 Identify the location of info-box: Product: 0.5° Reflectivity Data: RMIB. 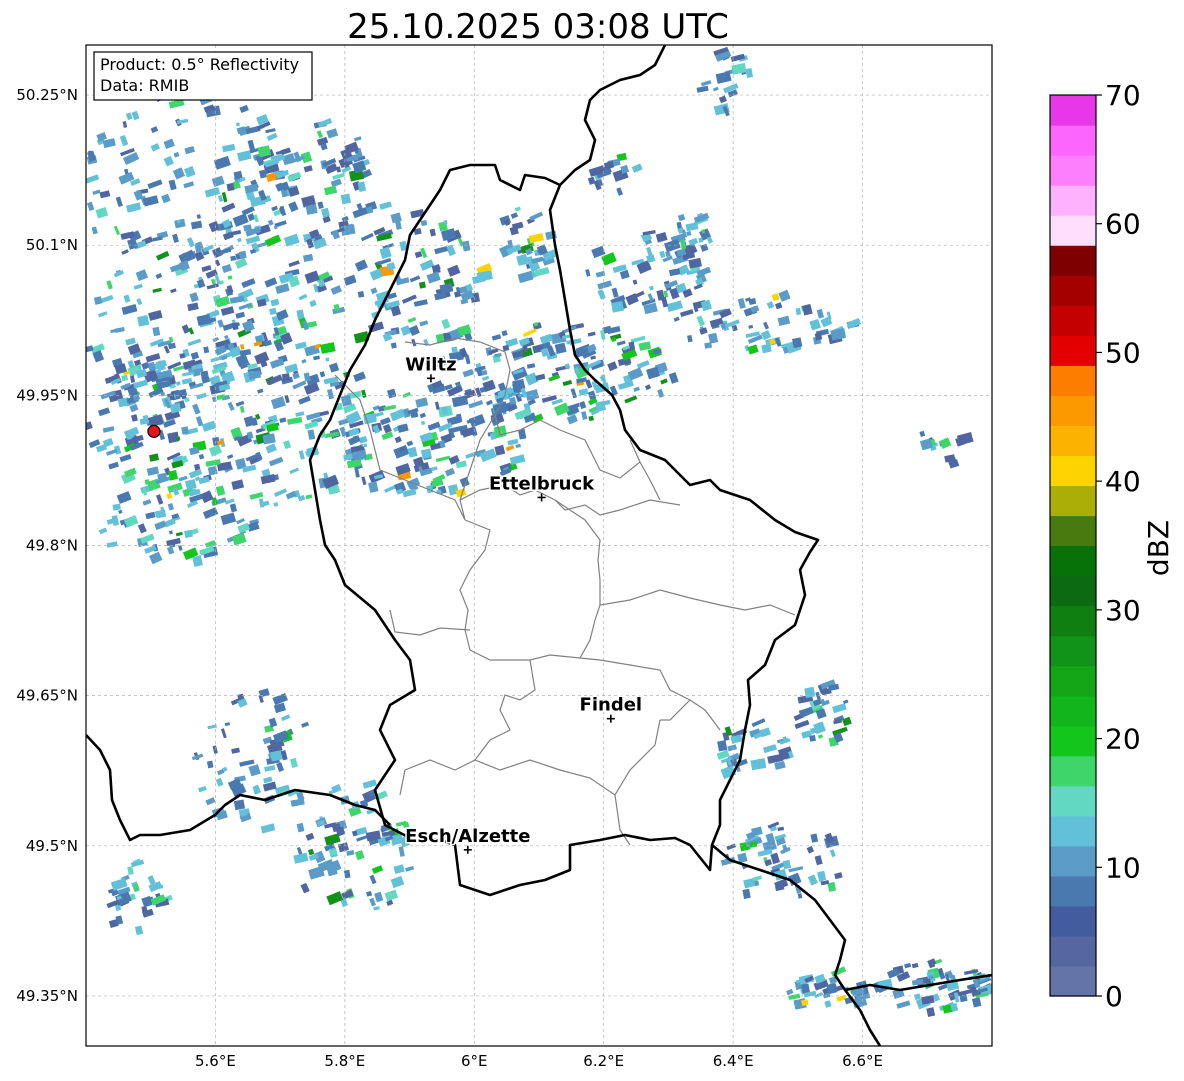
(203, 76).